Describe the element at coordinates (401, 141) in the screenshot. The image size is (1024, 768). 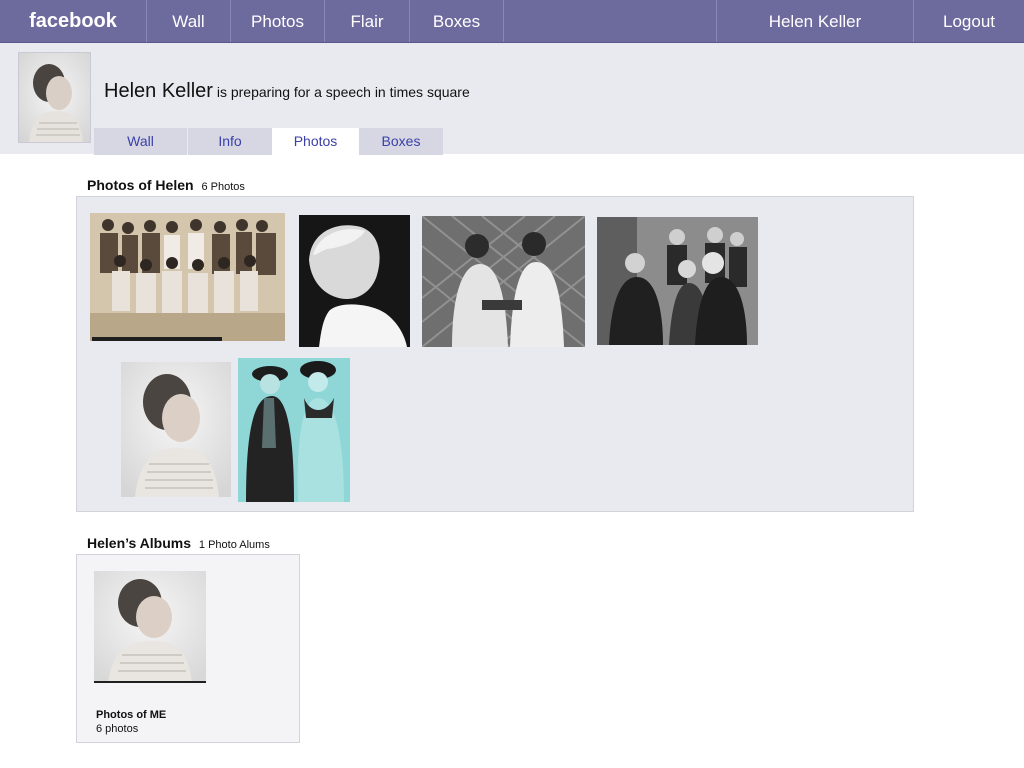
I see `tab-boxes: Boxes` at that location.